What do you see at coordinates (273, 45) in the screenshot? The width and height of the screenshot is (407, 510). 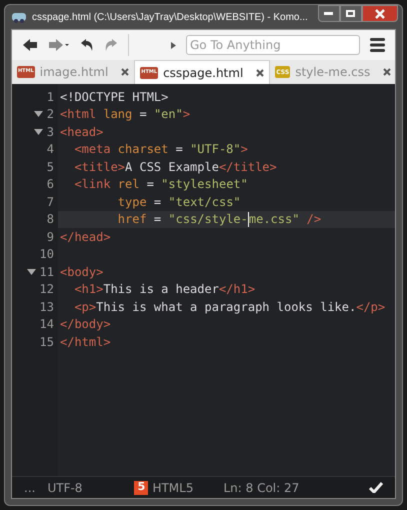 I see `search-field: Go To Anything` at bounding box center [273, 45].